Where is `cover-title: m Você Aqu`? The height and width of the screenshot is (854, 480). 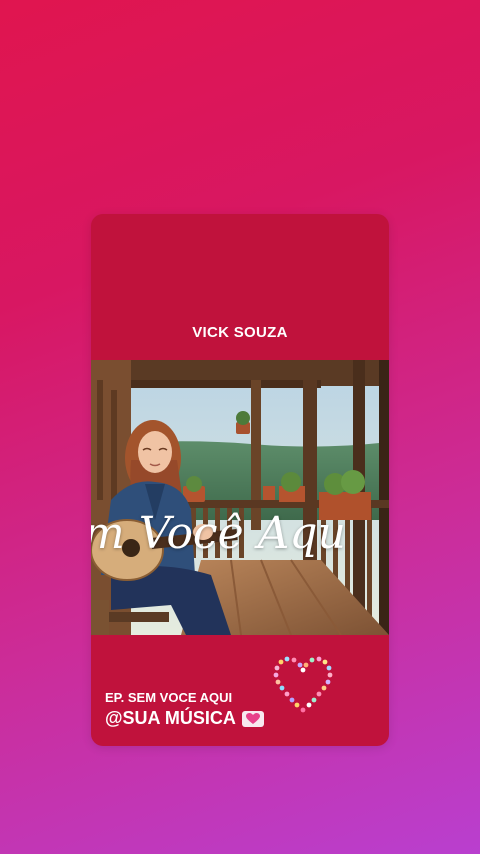
cover-title: m Você Aqu is located at coordinates (218, 533).